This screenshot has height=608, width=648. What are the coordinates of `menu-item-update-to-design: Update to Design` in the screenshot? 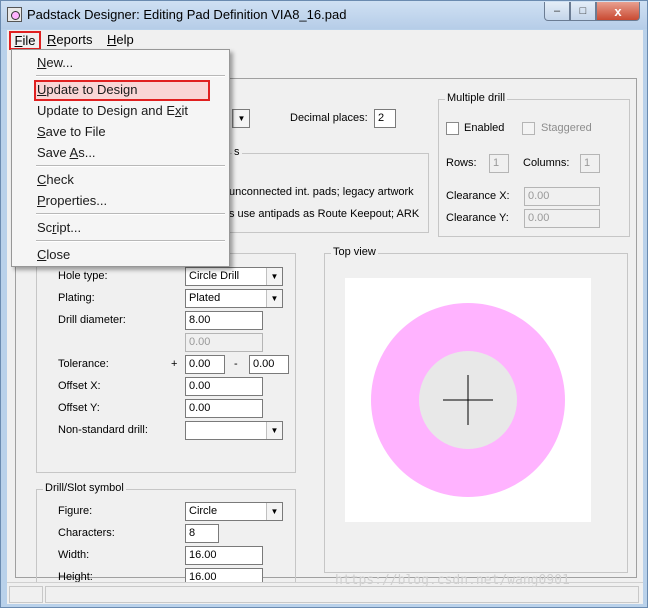 It's located at (87, 89).